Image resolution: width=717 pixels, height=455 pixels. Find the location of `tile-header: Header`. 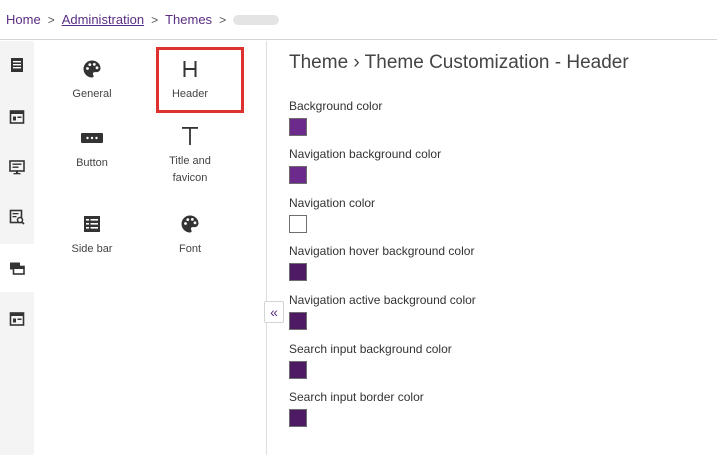

tile-header: Header is located at coordinates (190, 80).